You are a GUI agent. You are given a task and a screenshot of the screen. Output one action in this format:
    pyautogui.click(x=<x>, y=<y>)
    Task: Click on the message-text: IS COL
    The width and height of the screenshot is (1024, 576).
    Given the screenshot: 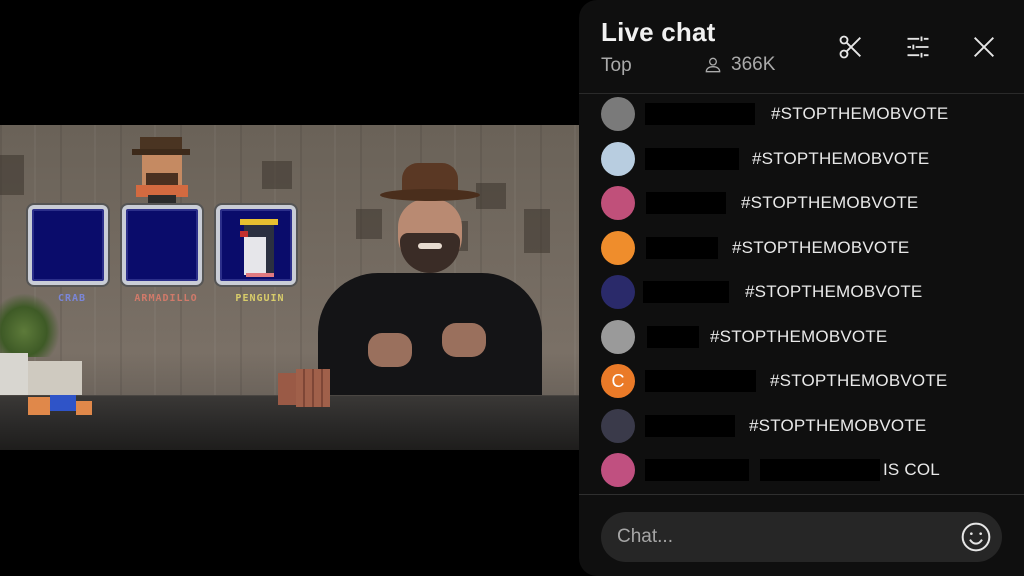 What is the action you would take?
    pyautogui.click(x=911, y=469)
    